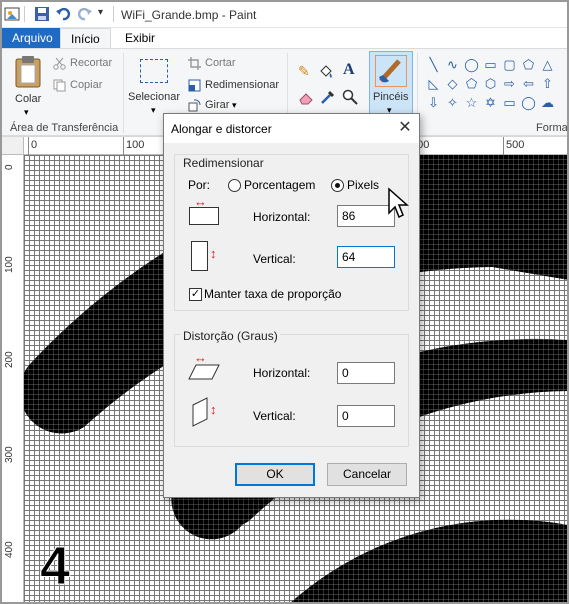 Image resolution: width=569 pixels, height=604 pixels. I want to click on skew-vertical-input: 0, so click(366, 416).